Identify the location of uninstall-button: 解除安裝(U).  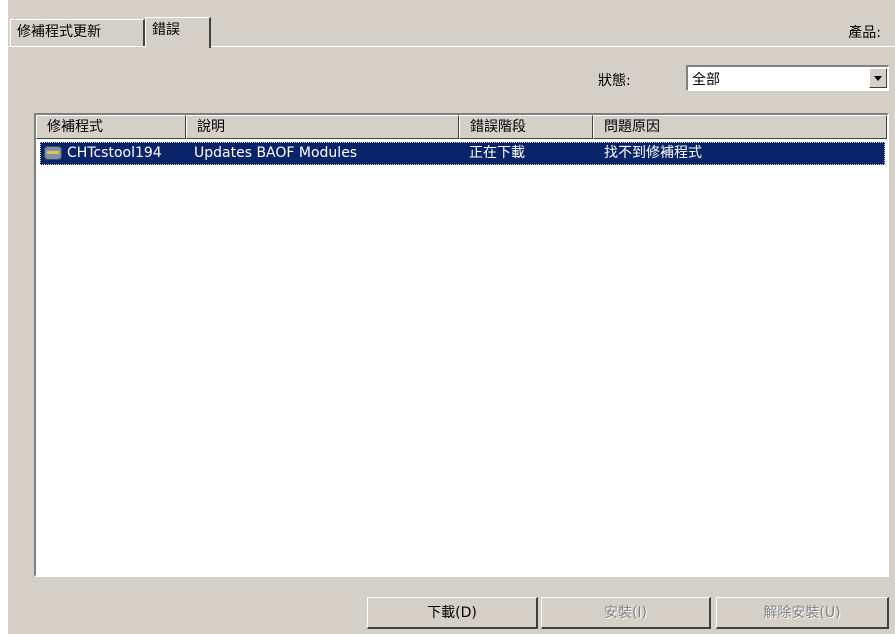
(802, 613).